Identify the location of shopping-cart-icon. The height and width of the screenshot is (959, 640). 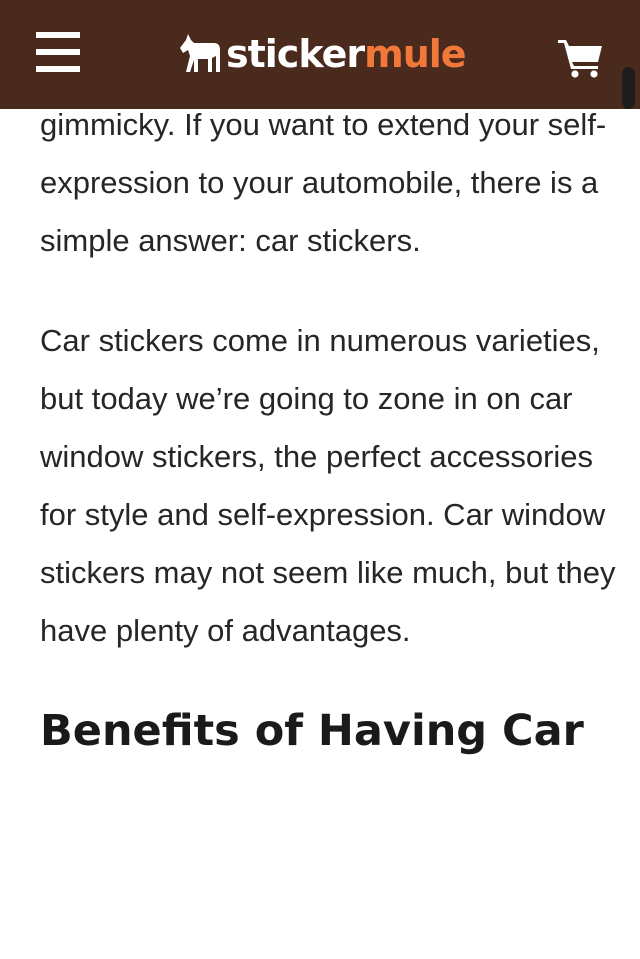
(581, 58).